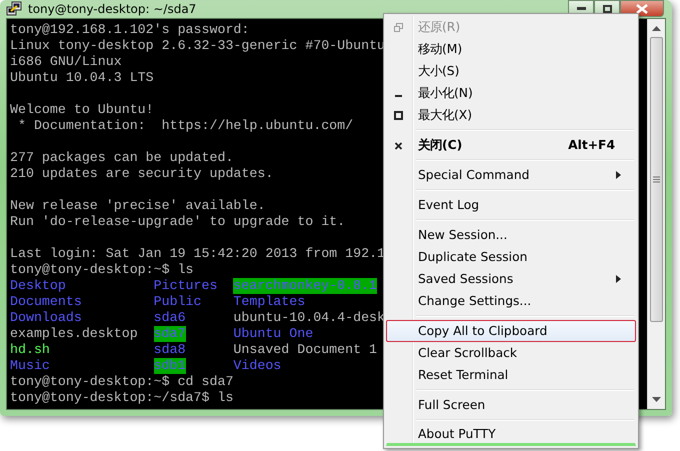 The height and width of the screenshot is (451, 680). What do you see at coordinates (30, 350) in the screenshot?
I see `file-name: hd.sh` at bounding box center [30, 350].